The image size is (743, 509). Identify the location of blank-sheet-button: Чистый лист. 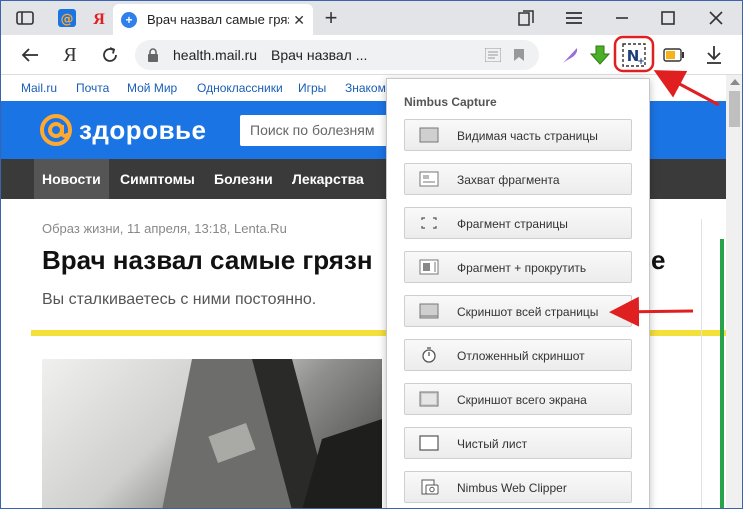
(518, 443).